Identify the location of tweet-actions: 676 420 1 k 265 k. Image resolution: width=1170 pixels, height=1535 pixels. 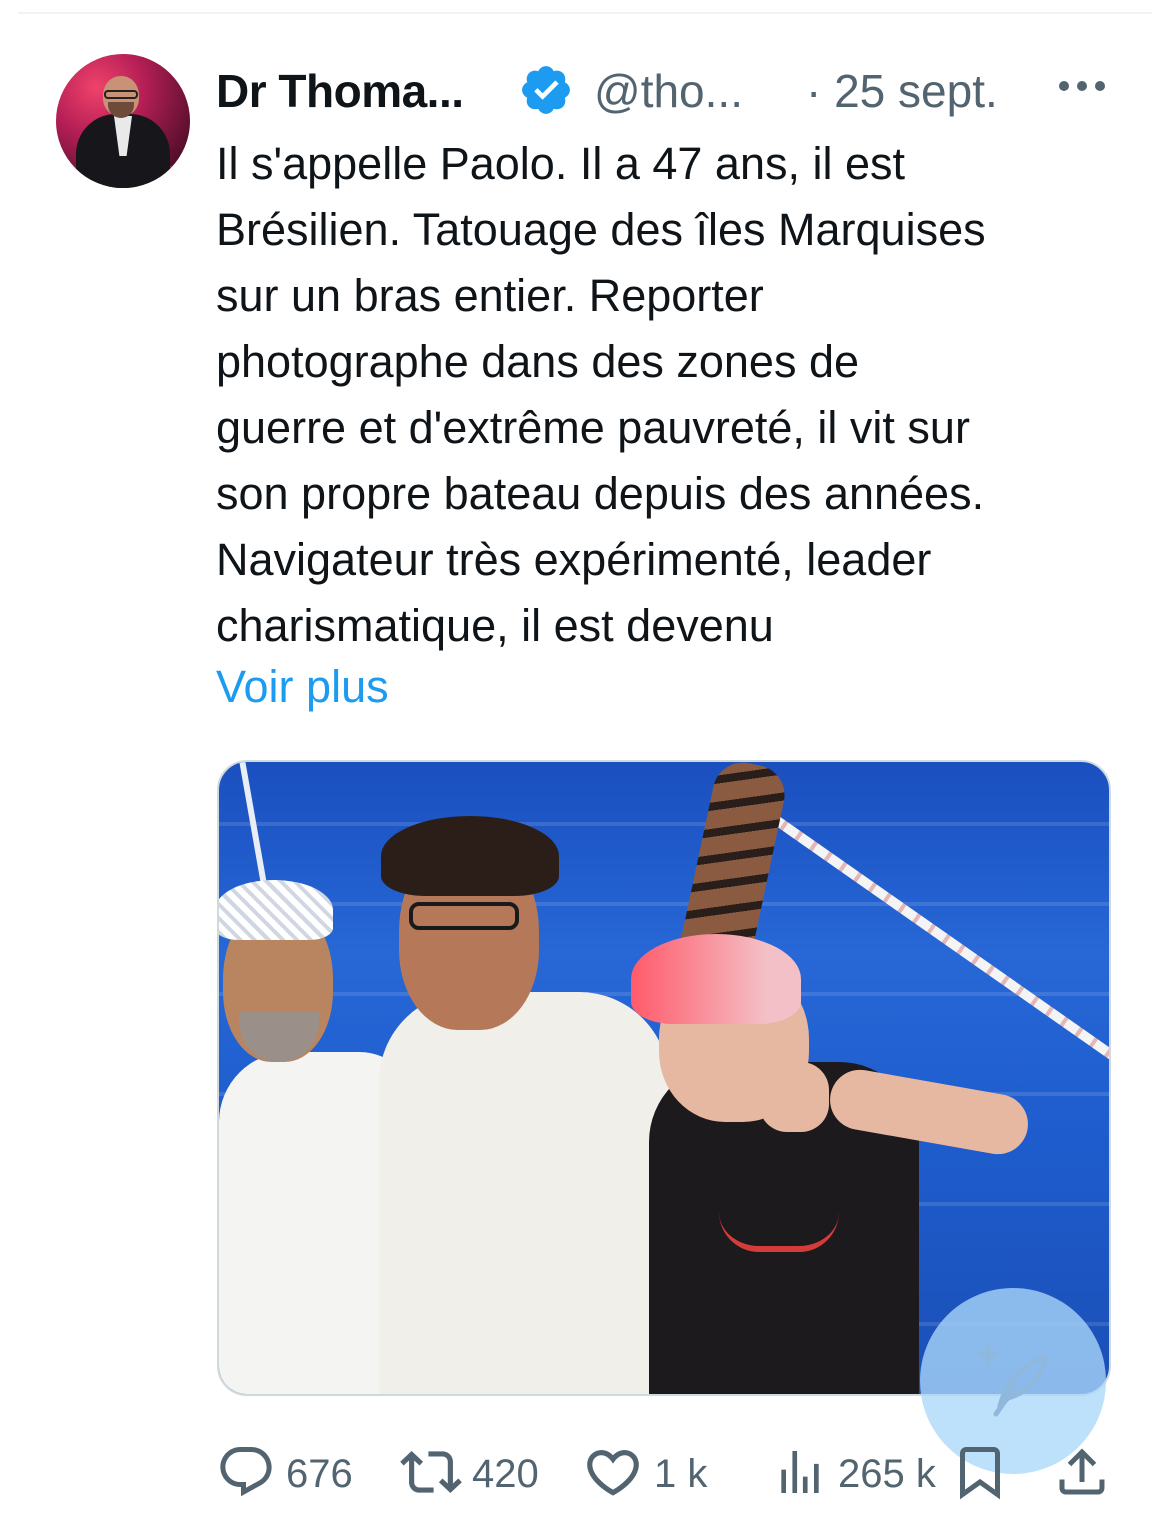
(666, 1474).